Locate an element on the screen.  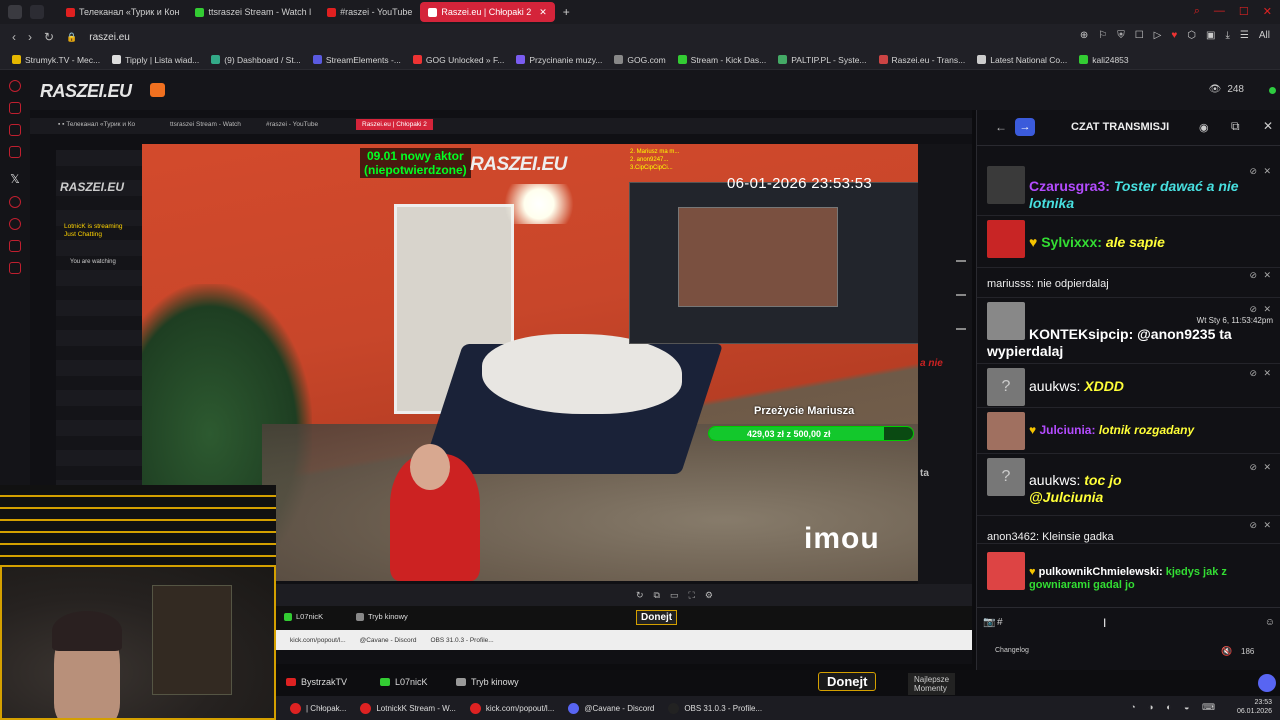
bookmark-icon: ⚐ is located at coordinates (1102, 35).